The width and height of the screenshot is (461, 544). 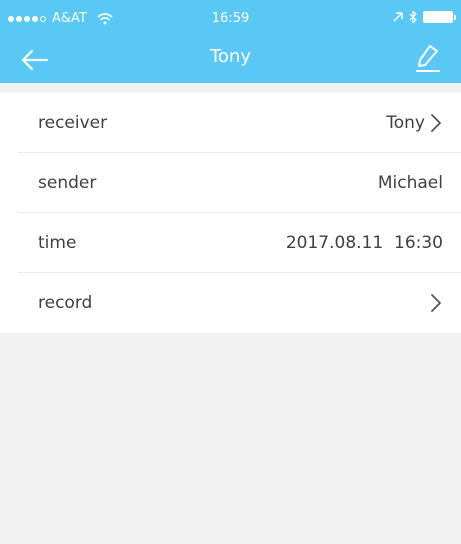 I want to click on row-value-group: 2017.08.11 16:30, so click(x=364, y=243).